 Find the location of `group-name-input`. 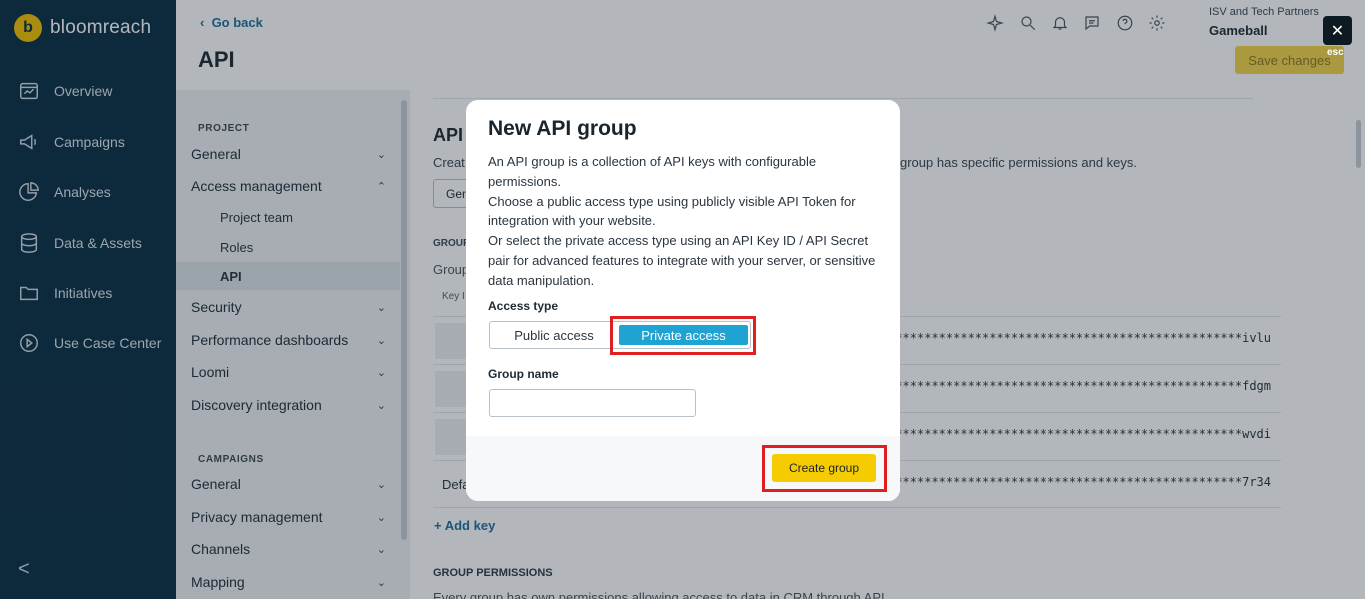

group-name-input is located at coordinates (592, 403).